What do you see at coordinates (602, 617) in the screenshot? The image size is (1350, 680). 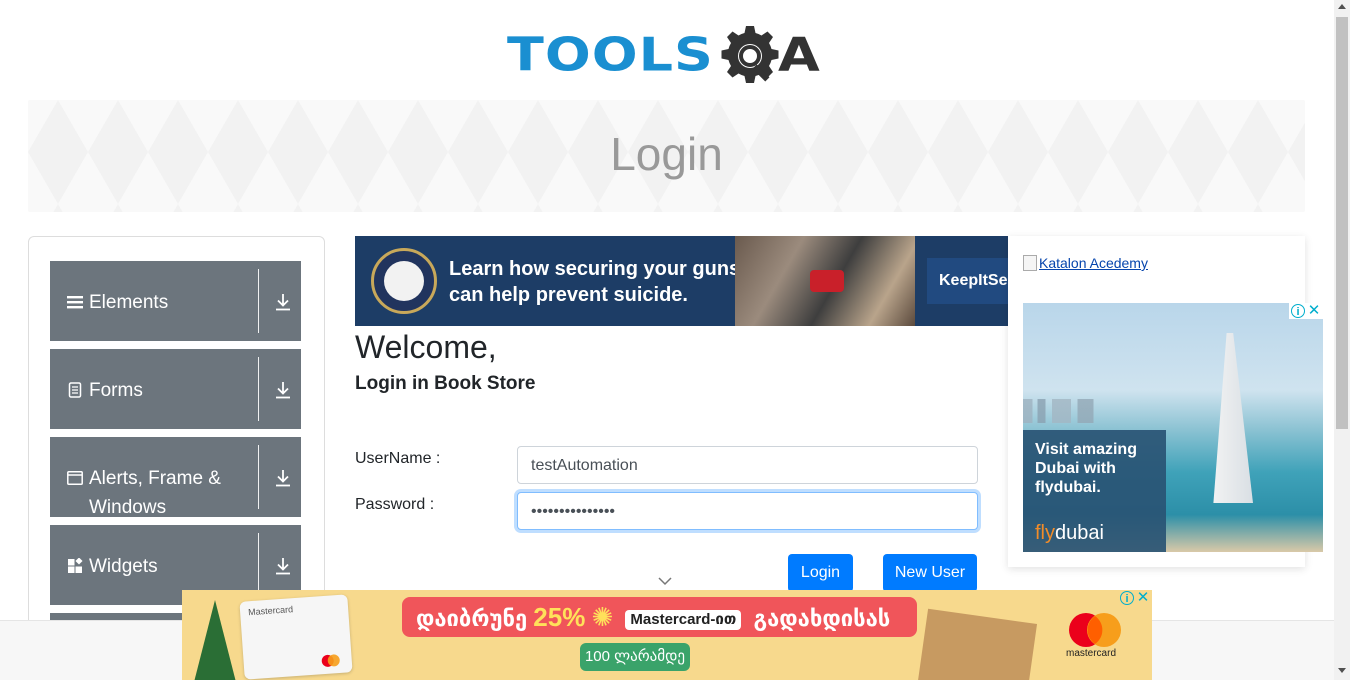 I see `sparkle-icon: ✺` at bounding box center [602, 617].